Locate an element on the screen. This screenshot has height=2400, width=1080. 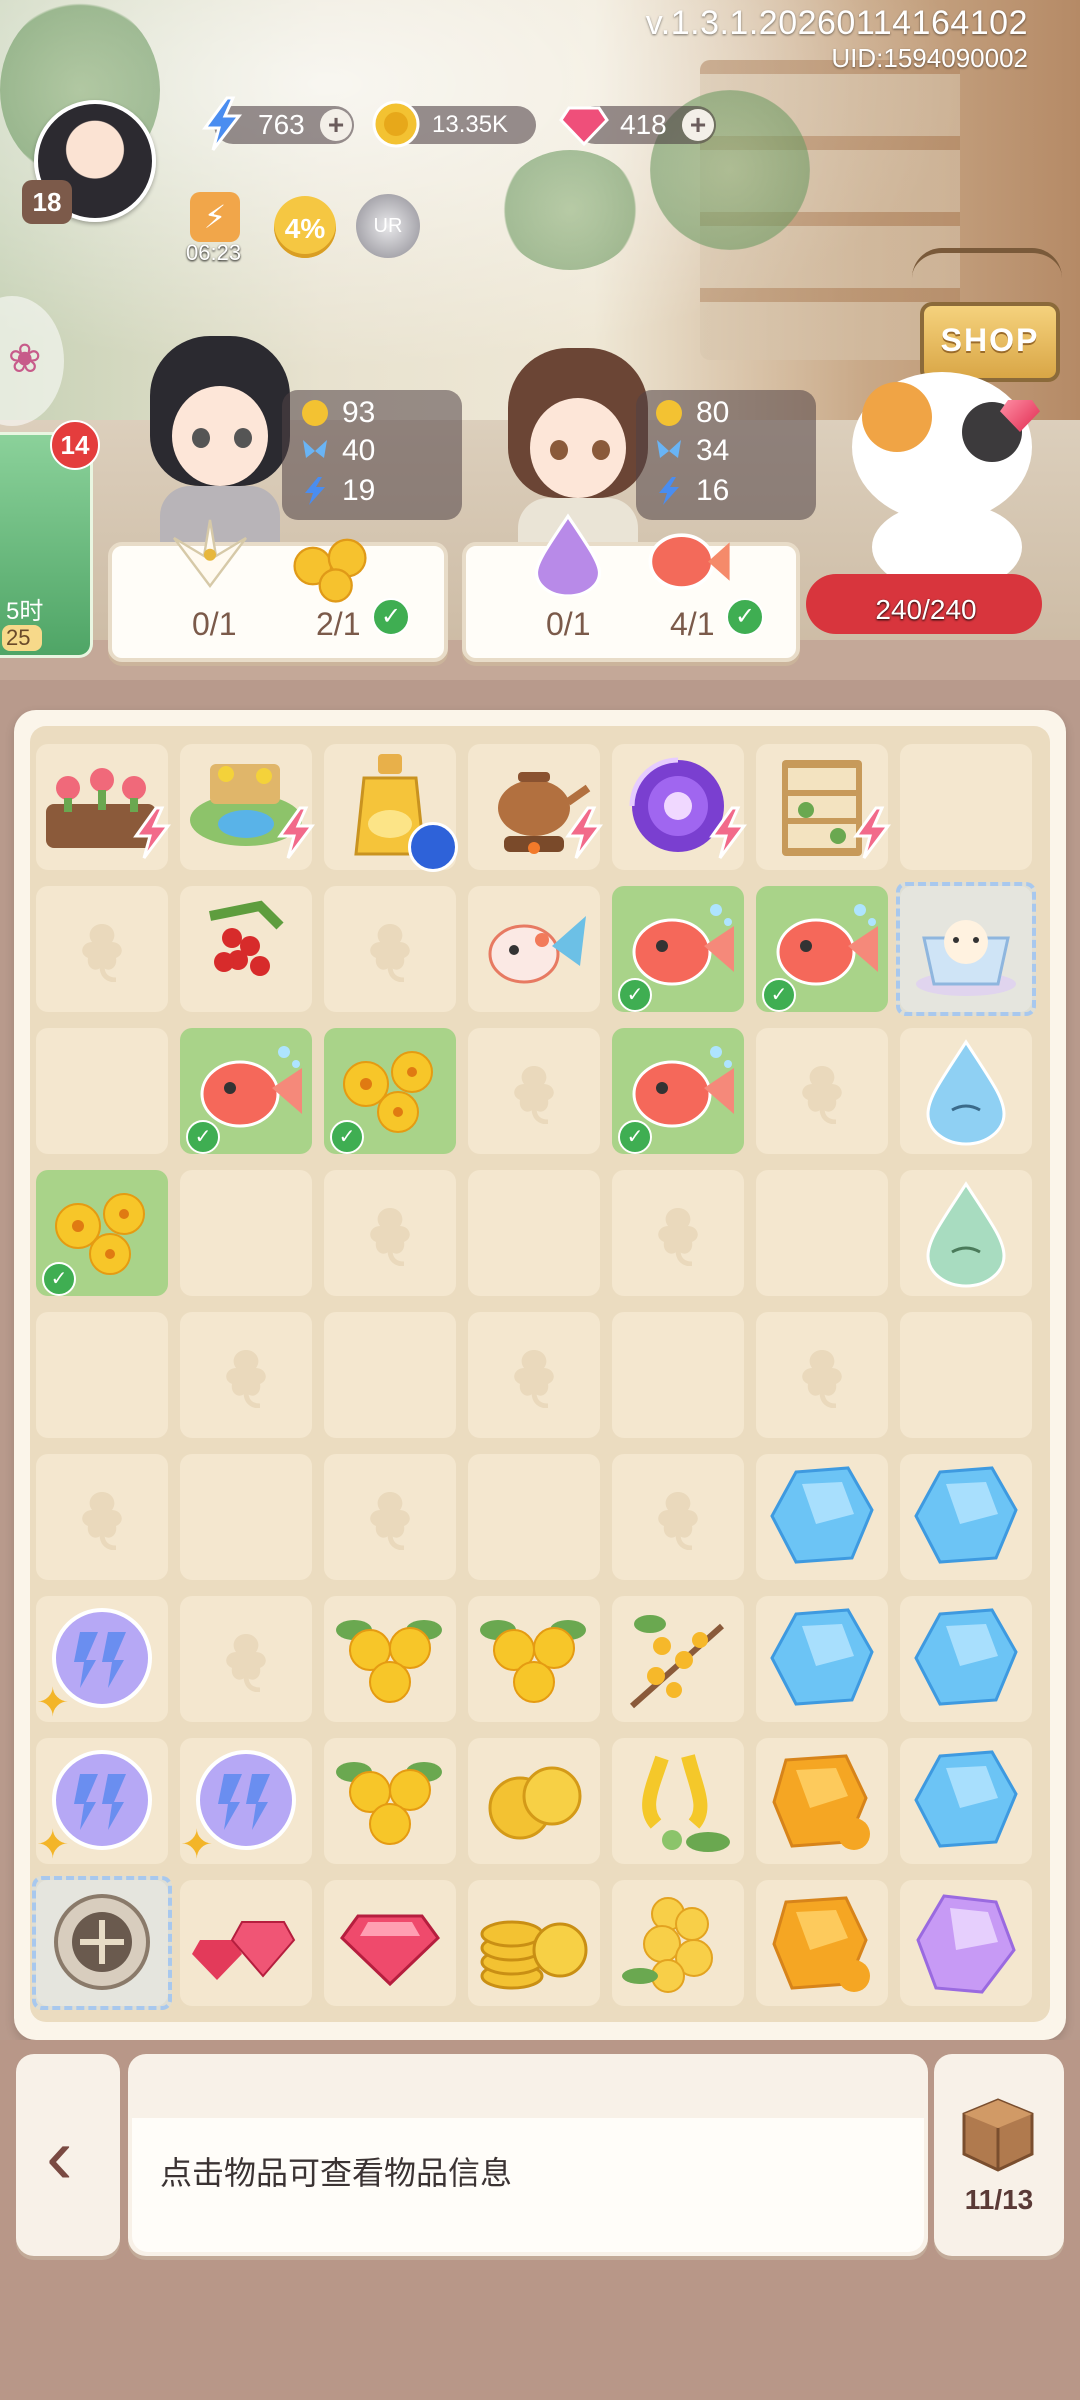
event-value: 25 is located at coordinates (22, 638).